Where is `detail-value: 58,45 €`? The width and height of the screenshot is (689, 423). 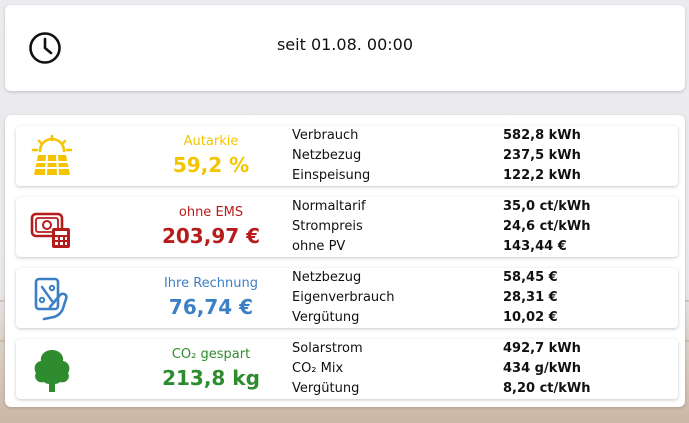 detail-value: 58,45 € is located at coordinates (530, 277).